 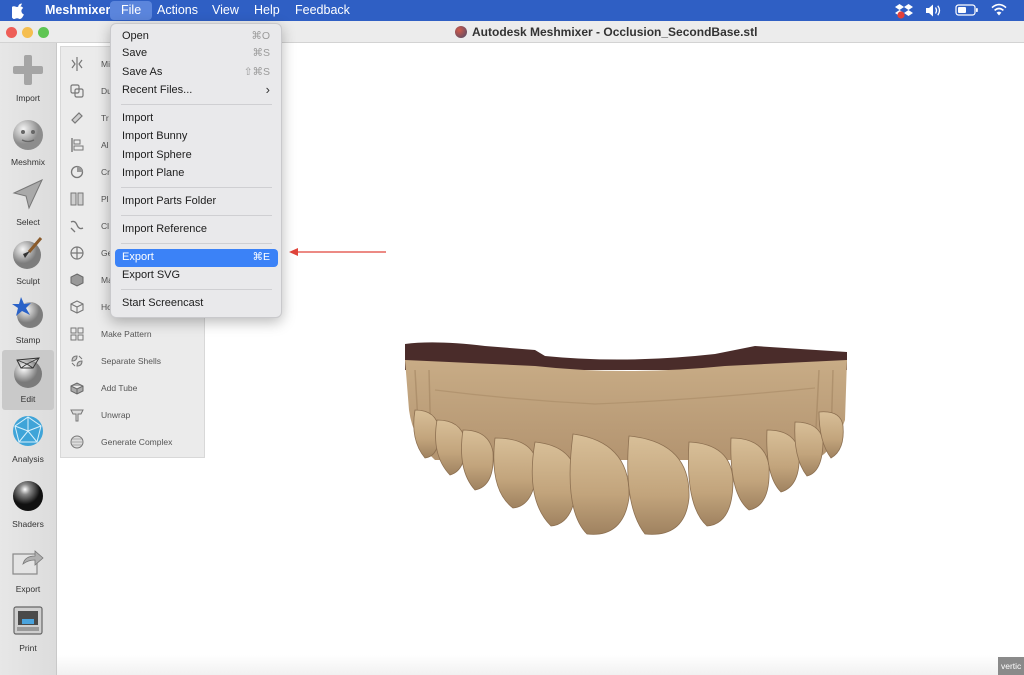 I want to click on export-icon, so click(x=28, y=562).